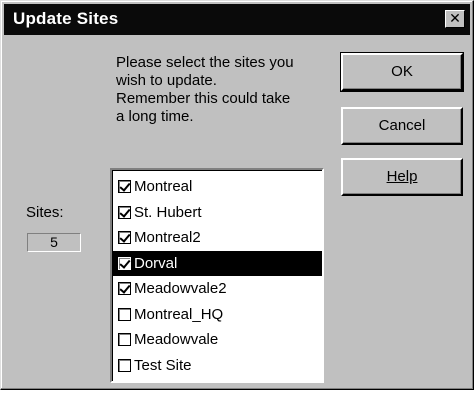  Describe the element at coordinates (163, 365) in the screenshot. I see `site-label: Test Site` at that location.